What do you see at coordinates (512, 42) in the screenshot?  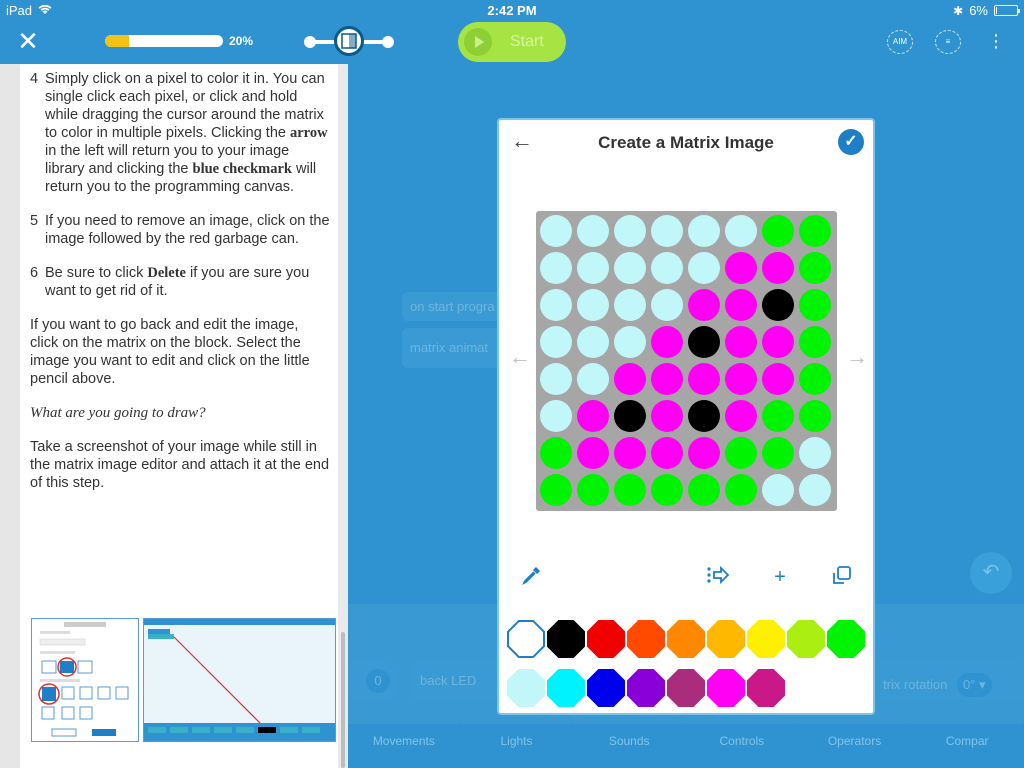 I see `start-button: Start` at bounding box center [512, 42].